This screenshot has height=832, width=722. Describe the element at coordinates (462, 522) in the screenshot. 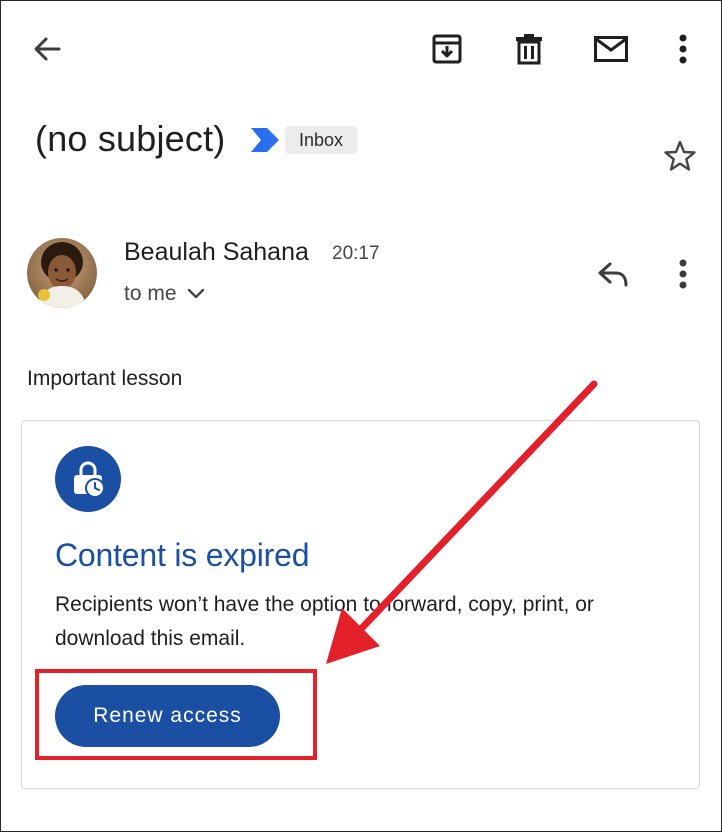

I see `annotation-arrow` at that location.